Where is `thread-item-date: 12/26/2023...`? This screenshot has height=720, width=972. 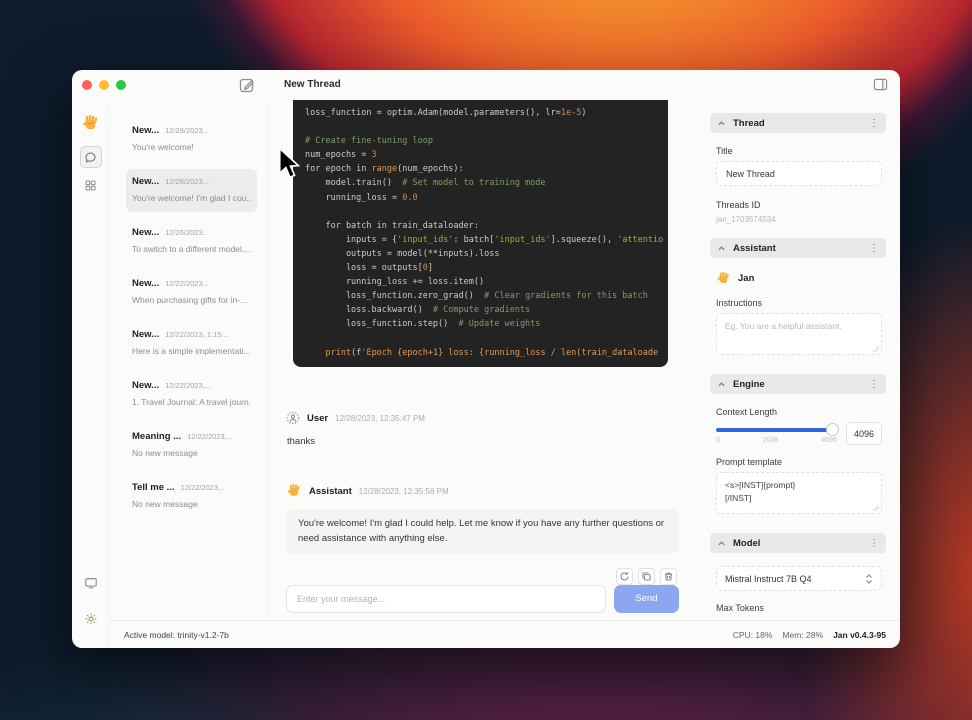
thread-item-date: 12/26/2023... is located at coordinates (187, 232).